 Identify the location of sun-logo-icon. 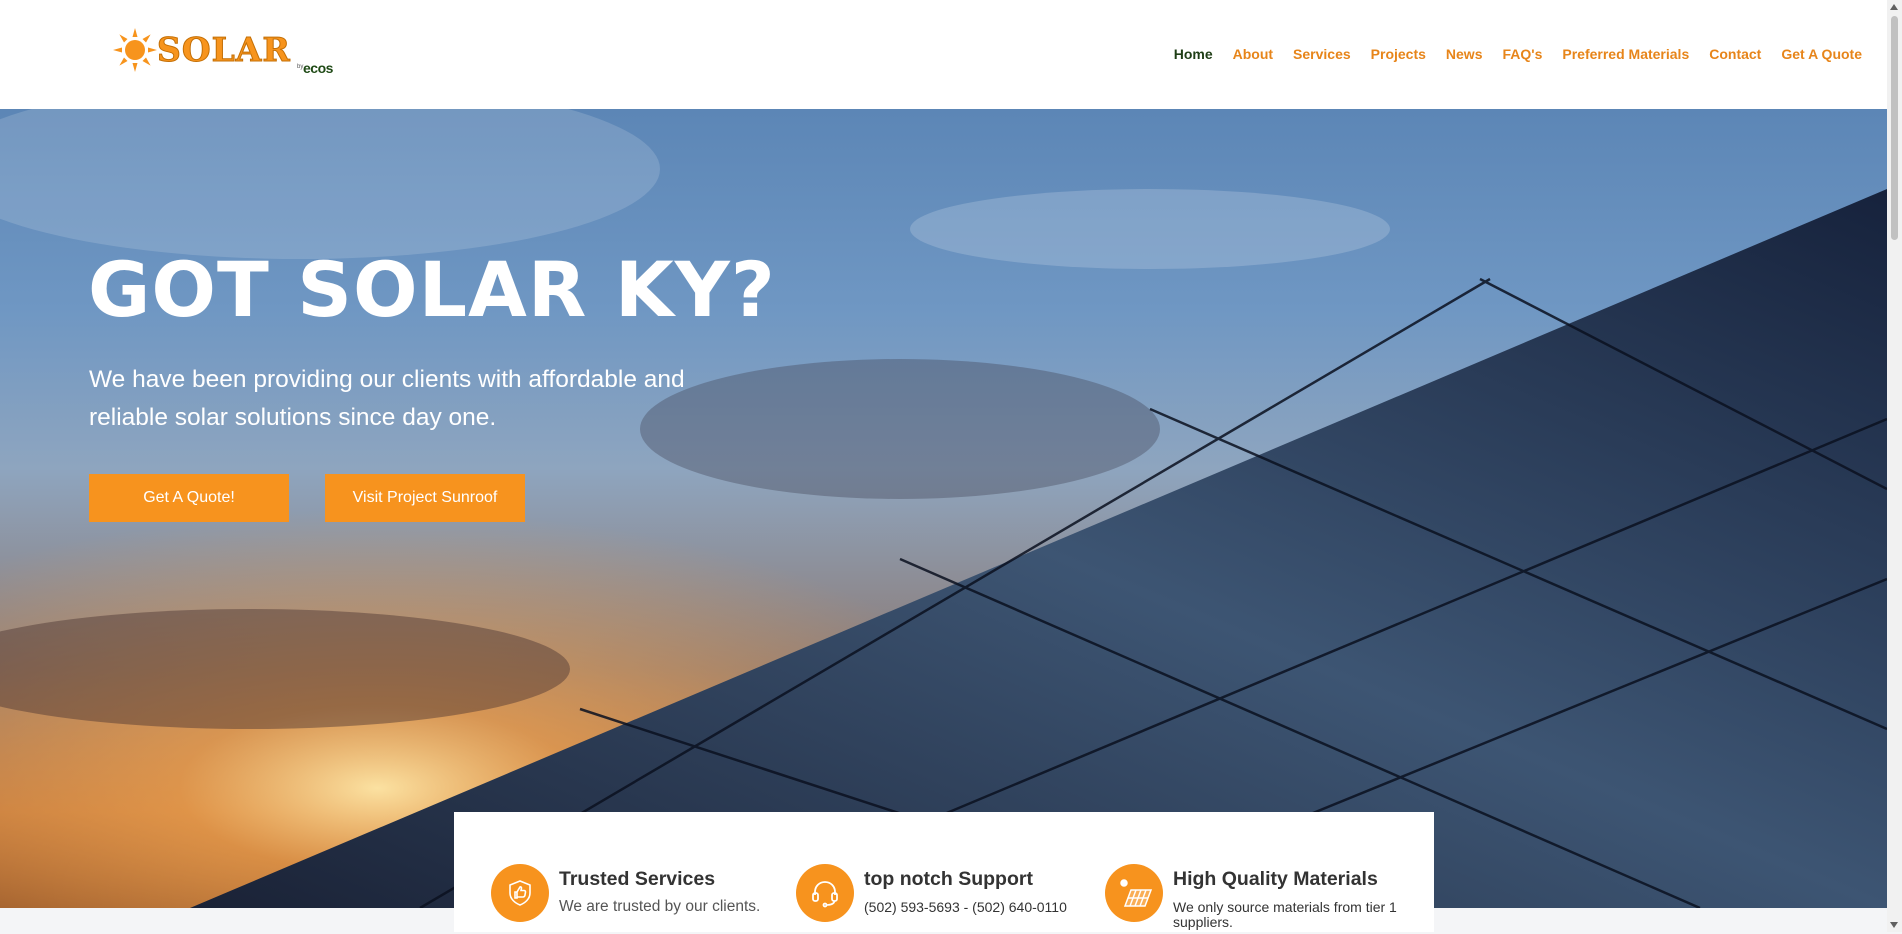
(135, 50).